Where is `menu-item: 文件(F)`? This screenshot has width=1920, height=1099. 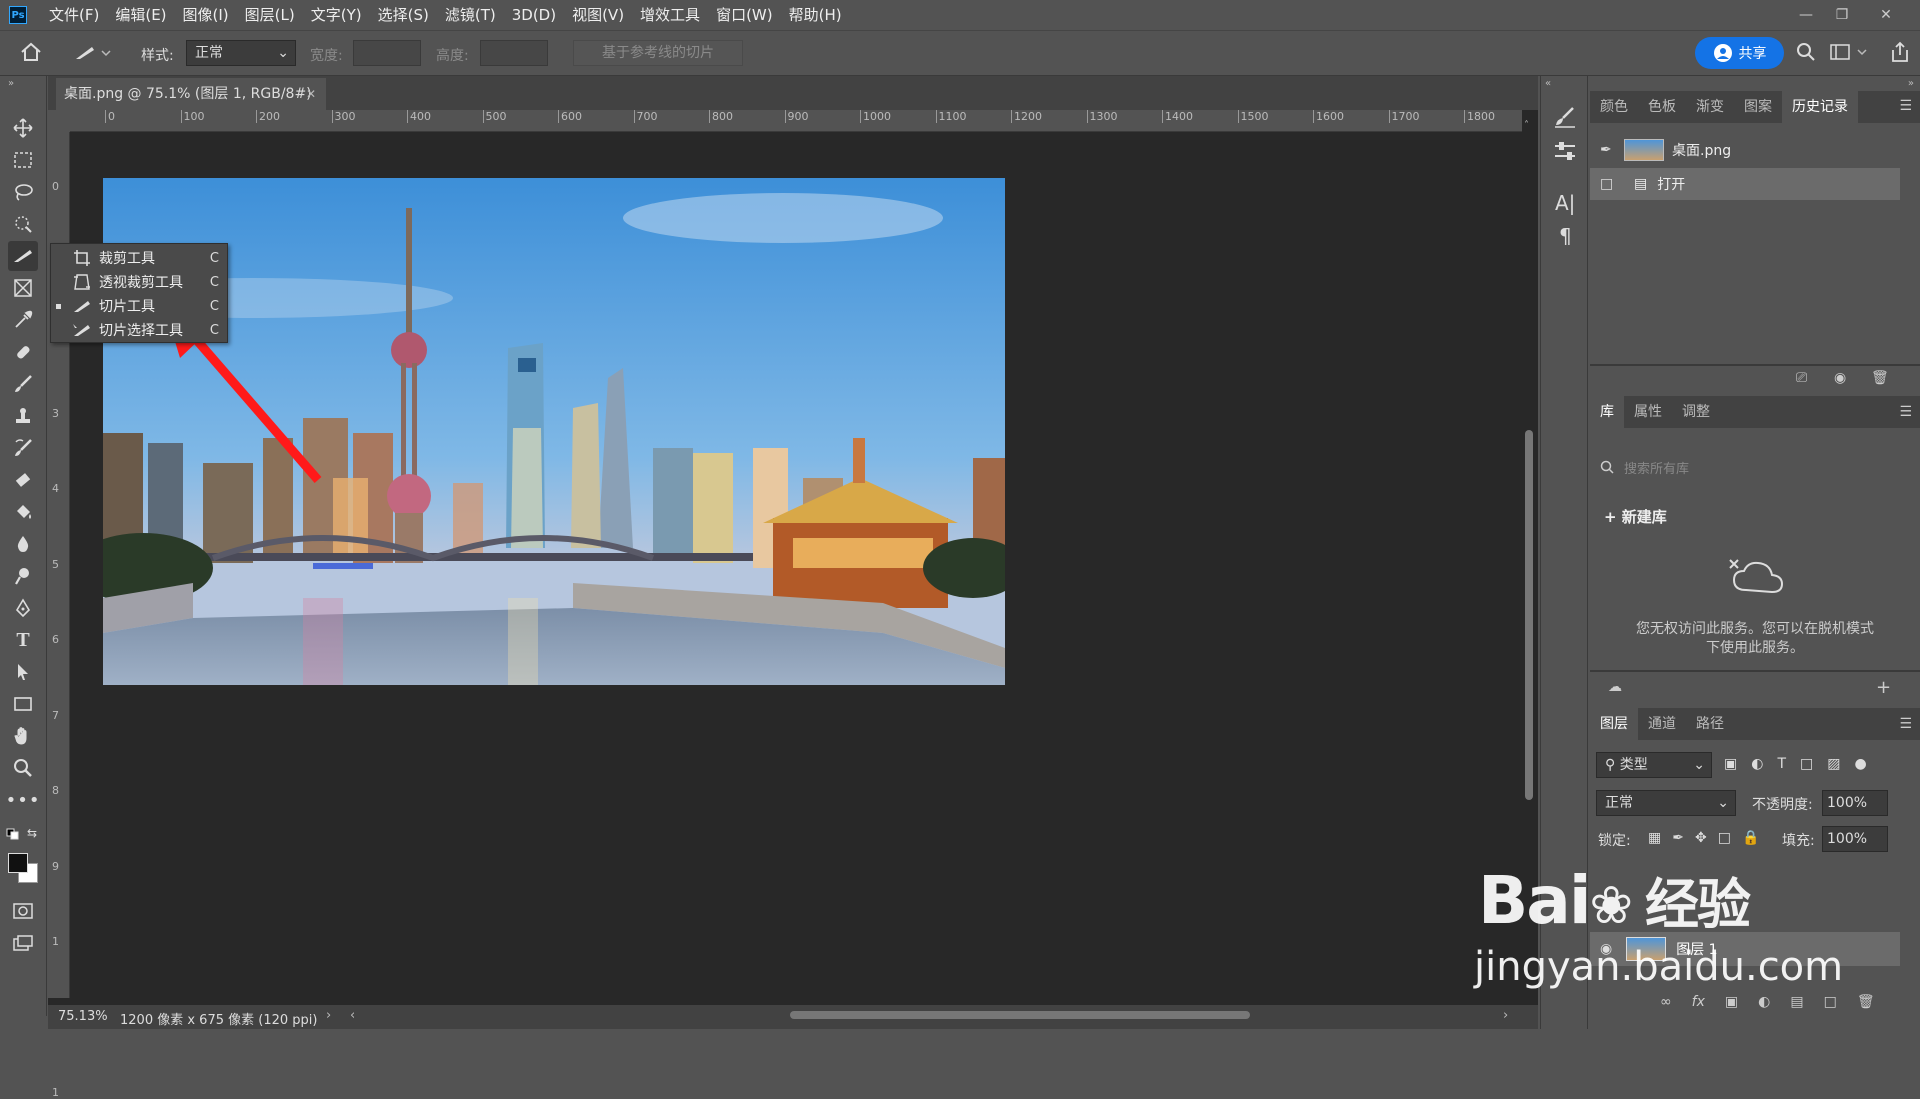
menu-item: 文件(F) is located at coordinates (74, 15).